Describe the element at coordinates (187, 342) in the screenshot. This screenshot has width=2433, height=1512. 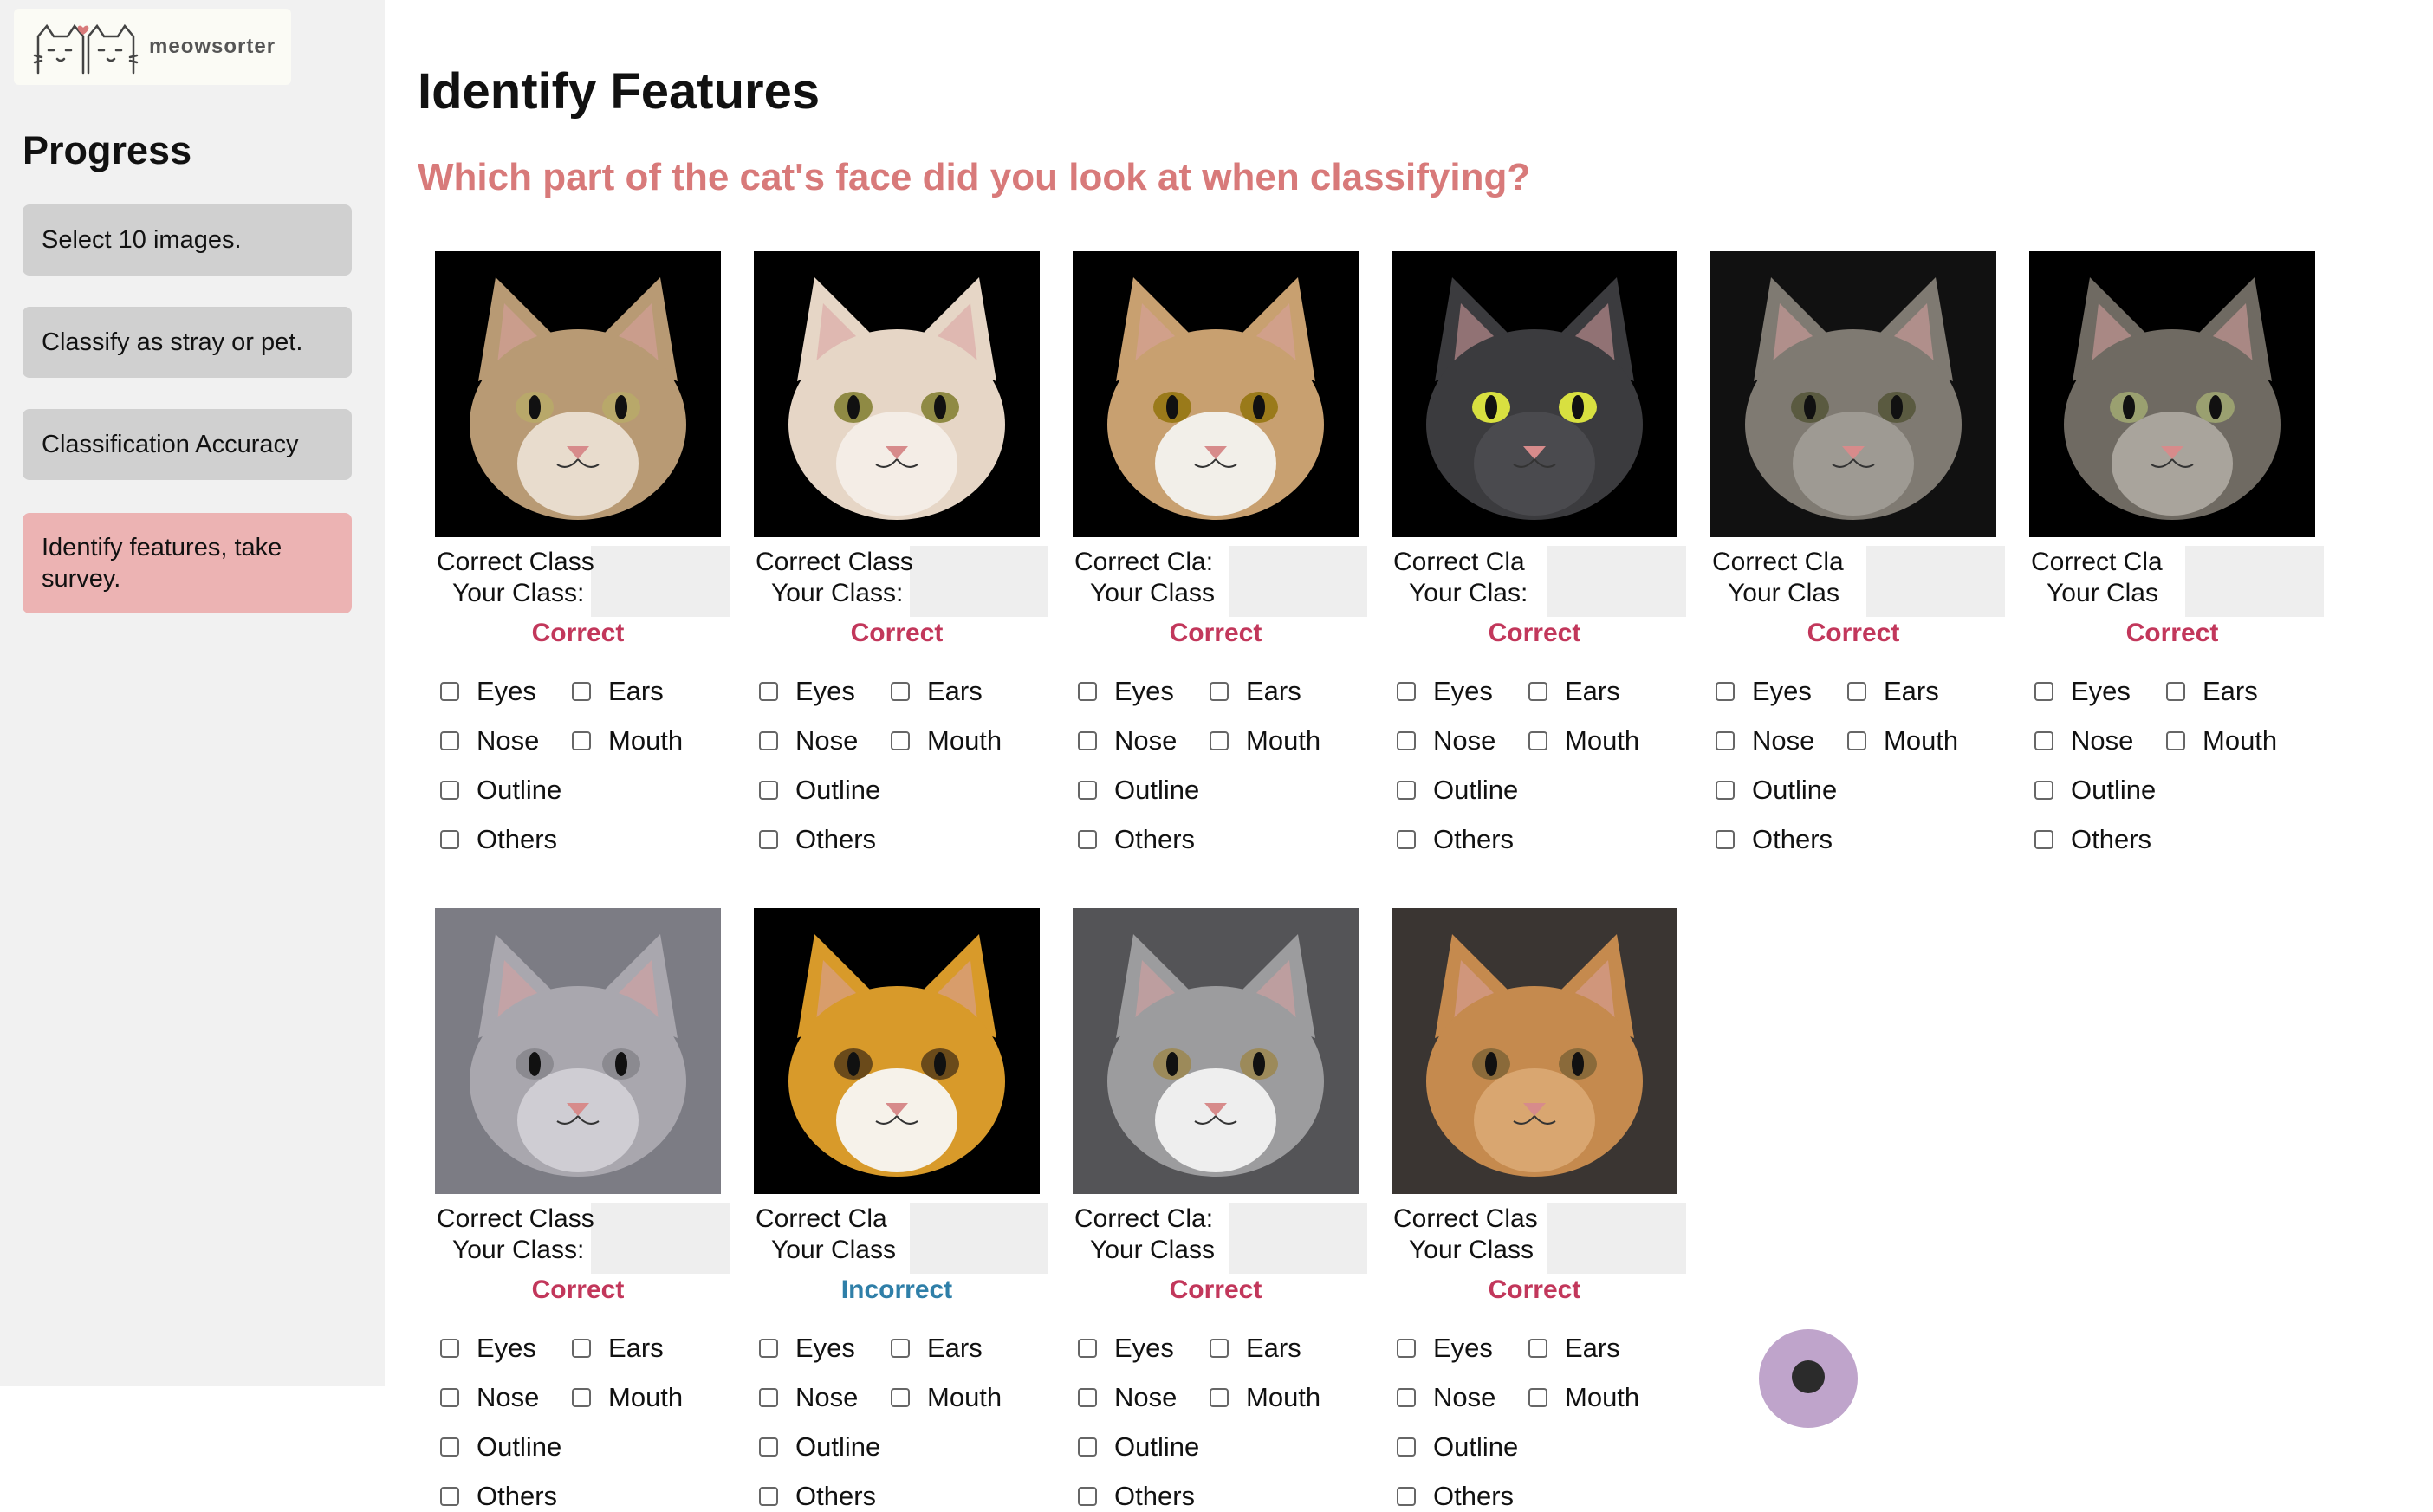
I see `step-classify: Classify as stray or pet.` at that location.